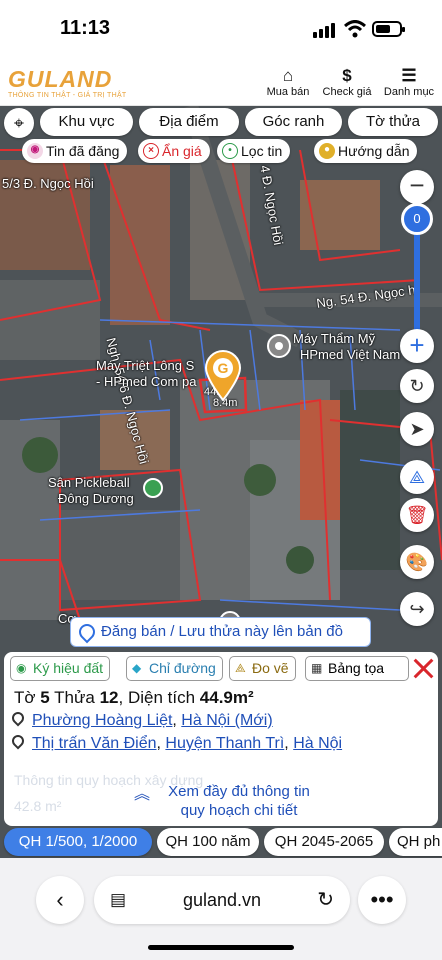  Describe the element at coordinates (317, 743) in the screenshot. I see `city-link: Hà Nội` at that location.